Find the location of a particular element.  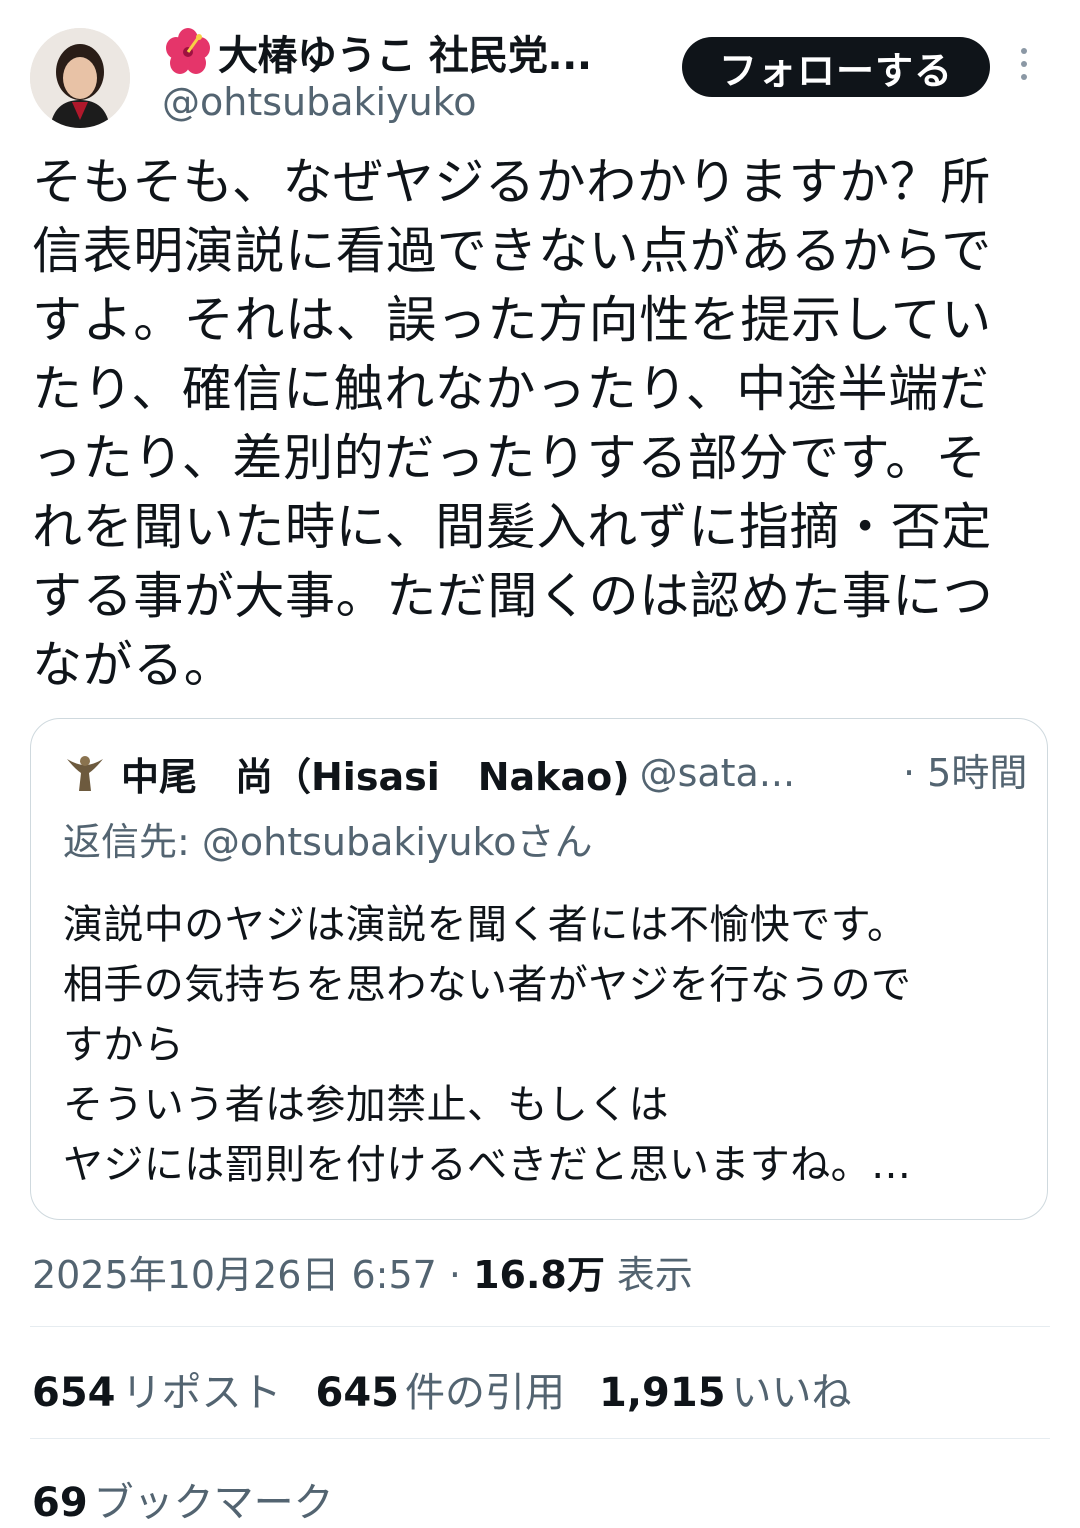

likes-stat: 1,915 いいね is located at coordinates (725, 1389).